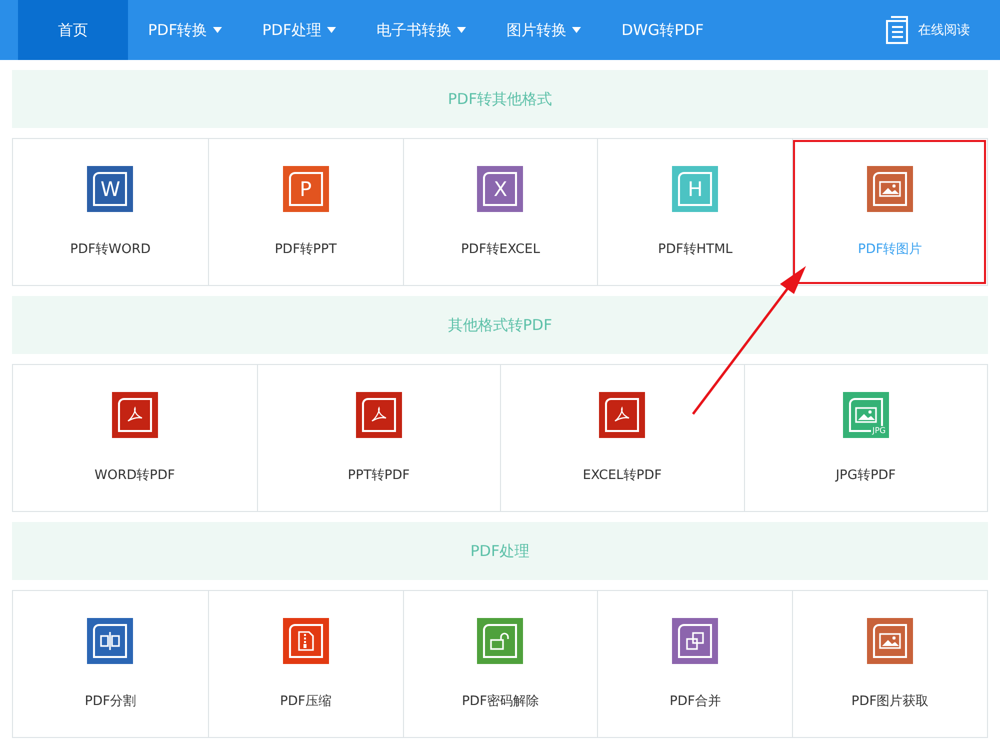 This screenshot has width=1000, height=739. I want to click on tool-card: EXCEL转PDF, so click(622, 438).